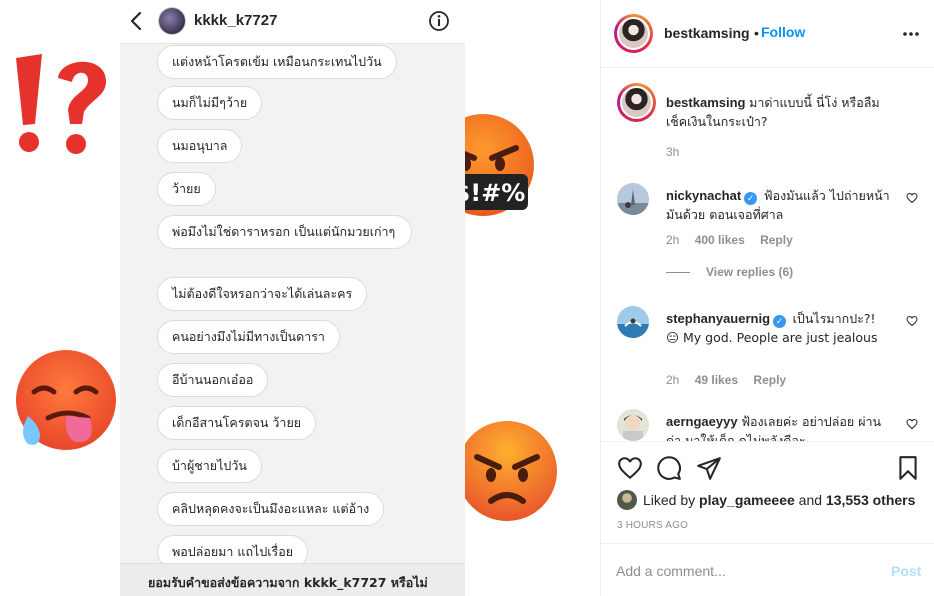 The image size is (934, 596). What do you see at coordinates (271, 509) in the screenshot?
I see `dm-message: คลิปหลุดคงจะเป็นมึงอะแหละ แต่อ้าง` at bounding box center [271, 509].